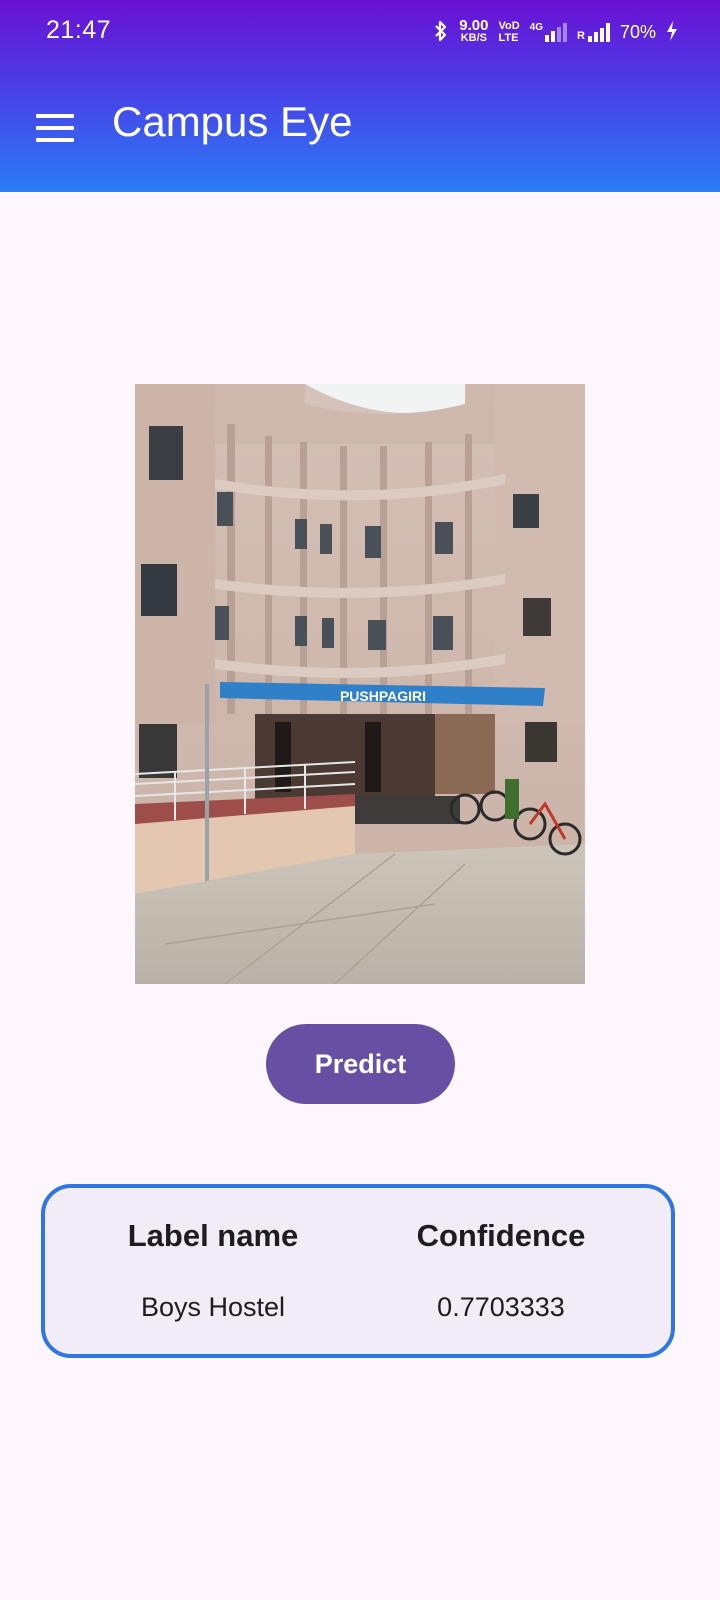  I want to click on hamburger-menu-icon, so click(55, 128).